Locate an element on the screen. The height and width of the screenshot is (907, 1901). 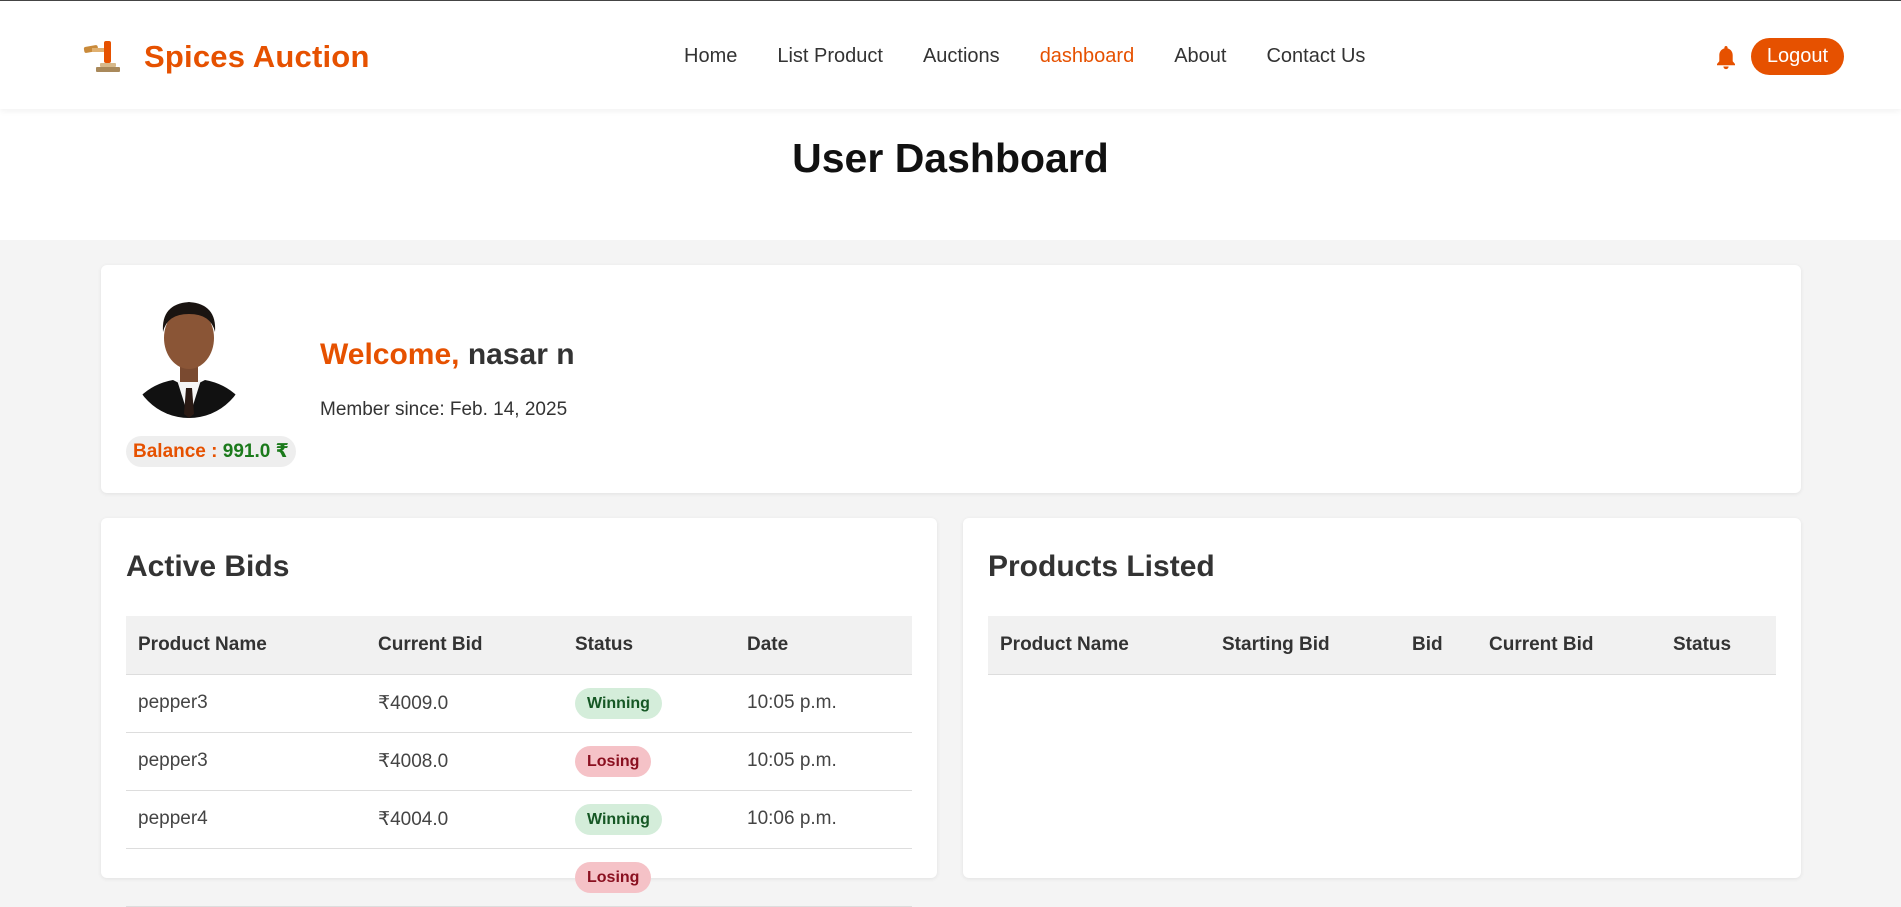
nav-home-link: Home is located at coordinates (710, 56).